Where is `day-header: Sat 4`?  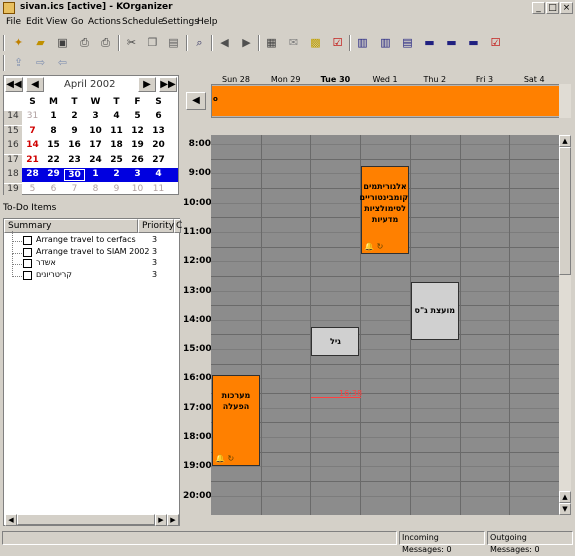
day-header: Sat 4 is located at coordinates (534, 79).